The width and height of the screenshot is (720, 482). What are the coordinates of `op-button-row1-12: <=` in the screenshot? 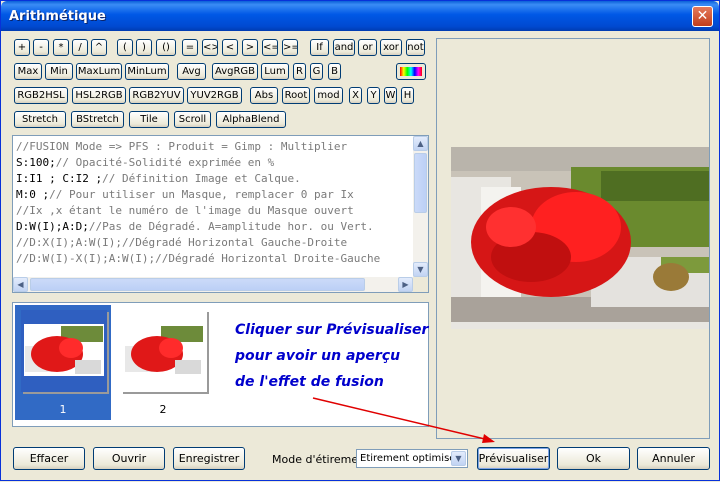 It's located at (270, 47).